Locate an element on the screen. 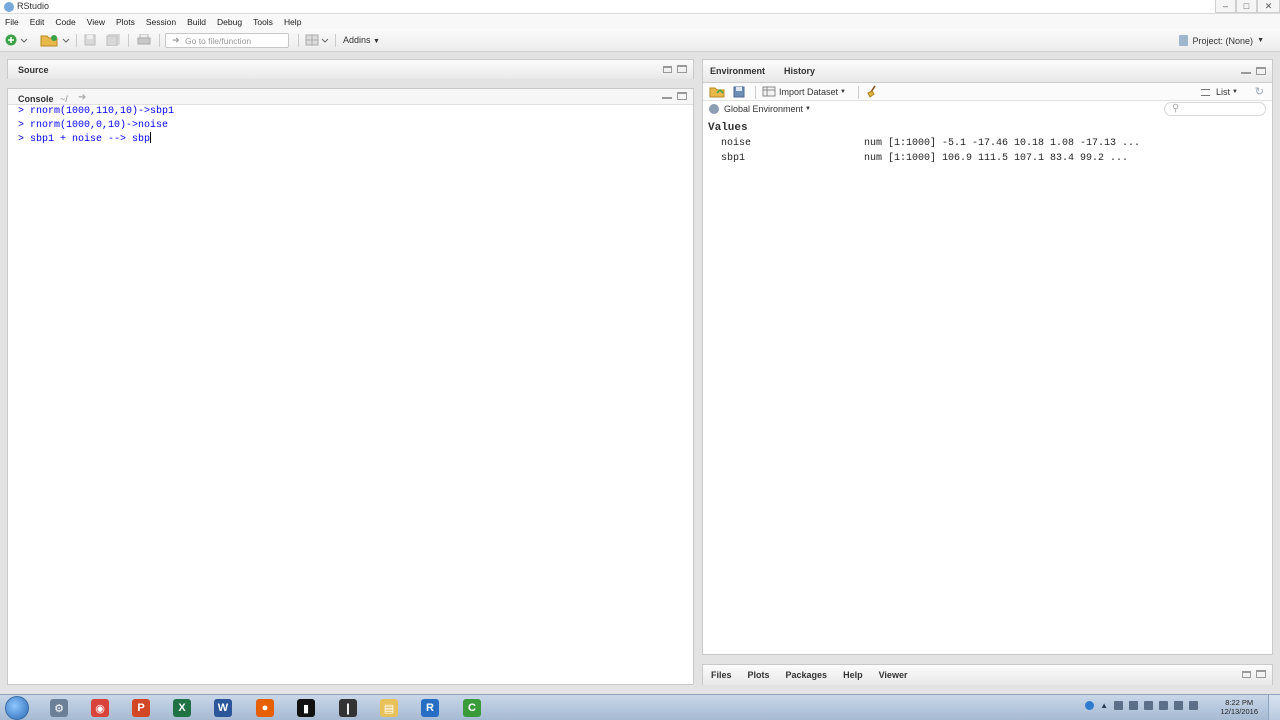  tab-environment: Environment is located at coordinates (737, 71).